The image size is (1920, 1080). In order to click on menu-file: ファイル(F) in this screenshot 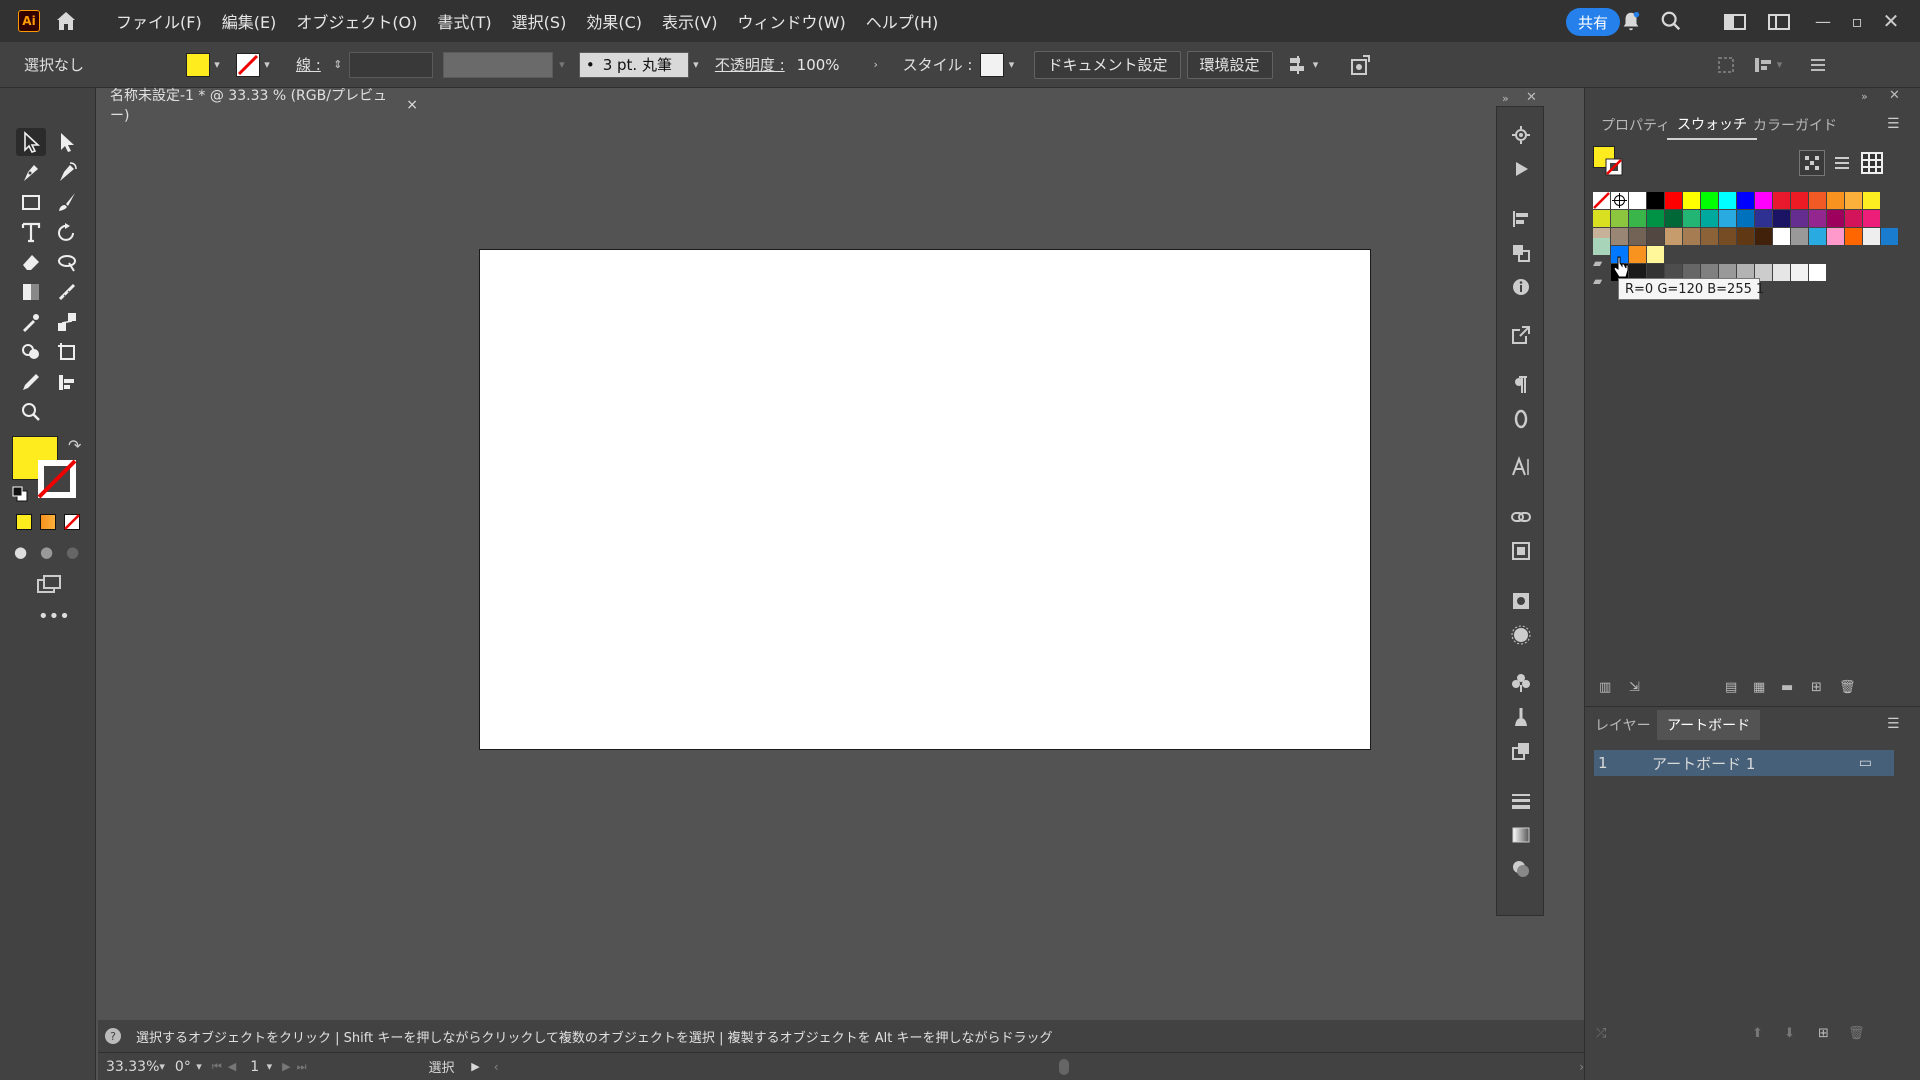, I will do `click(159, 21)`.